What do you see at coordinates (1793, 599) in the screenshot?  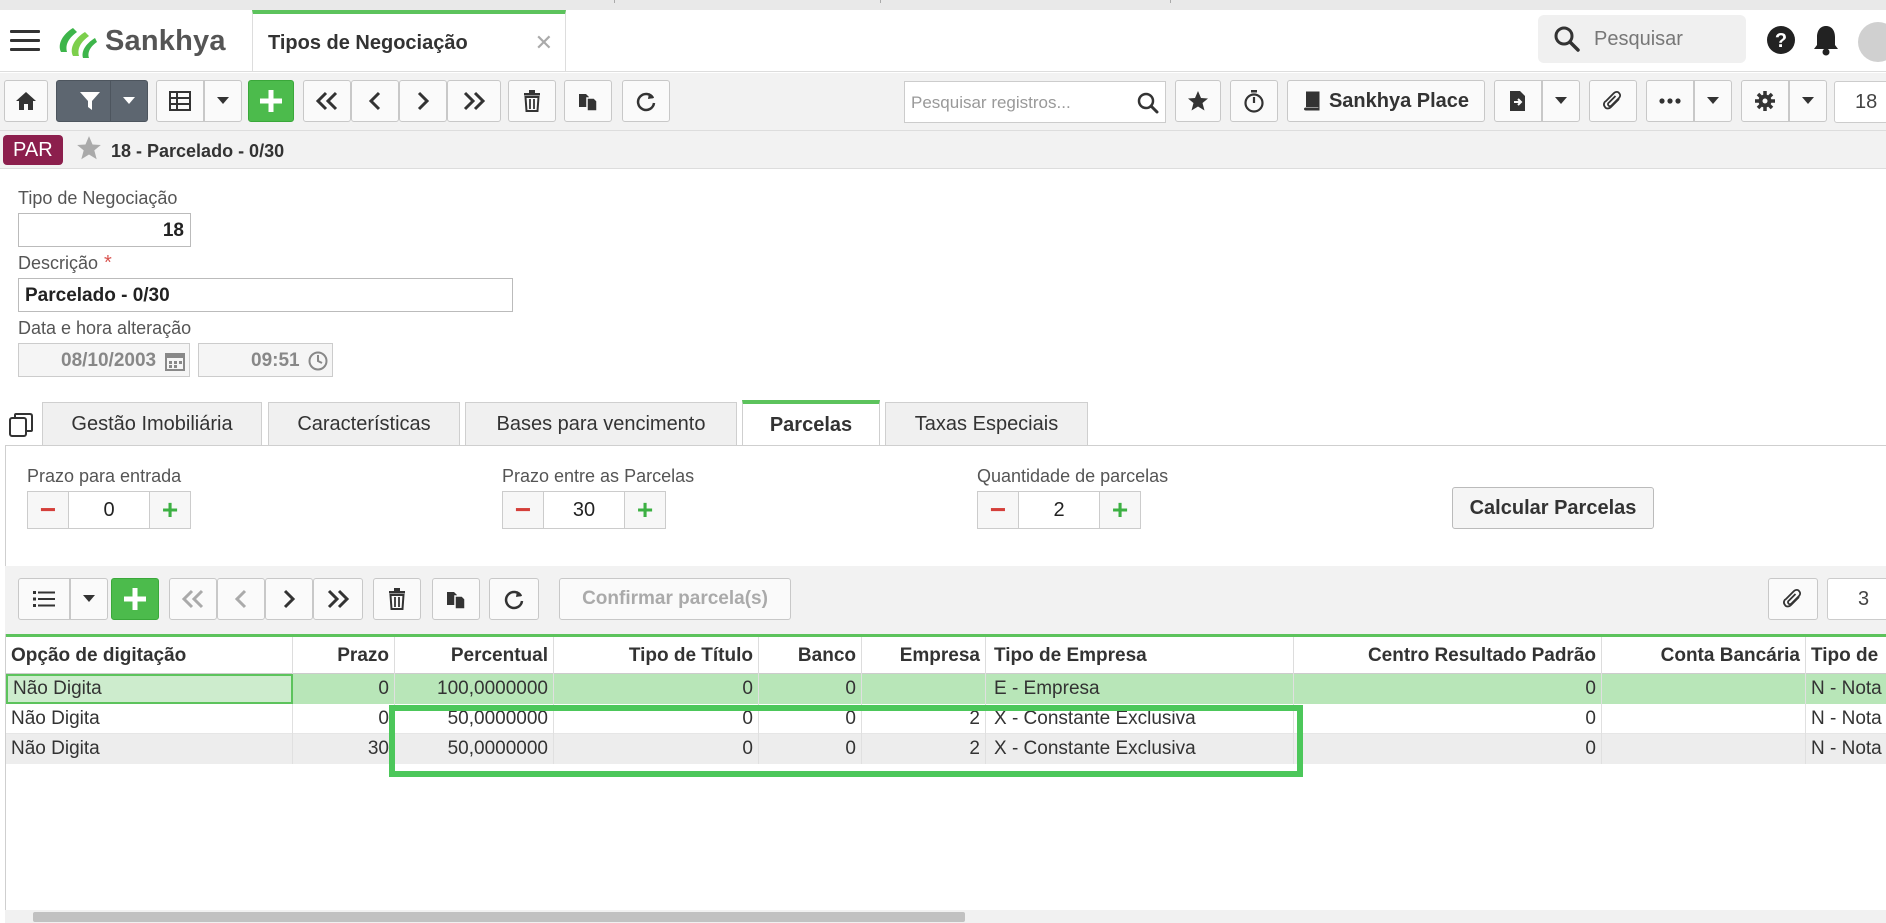 I see `grid-attach-button` at bounding box center [1793, 599].